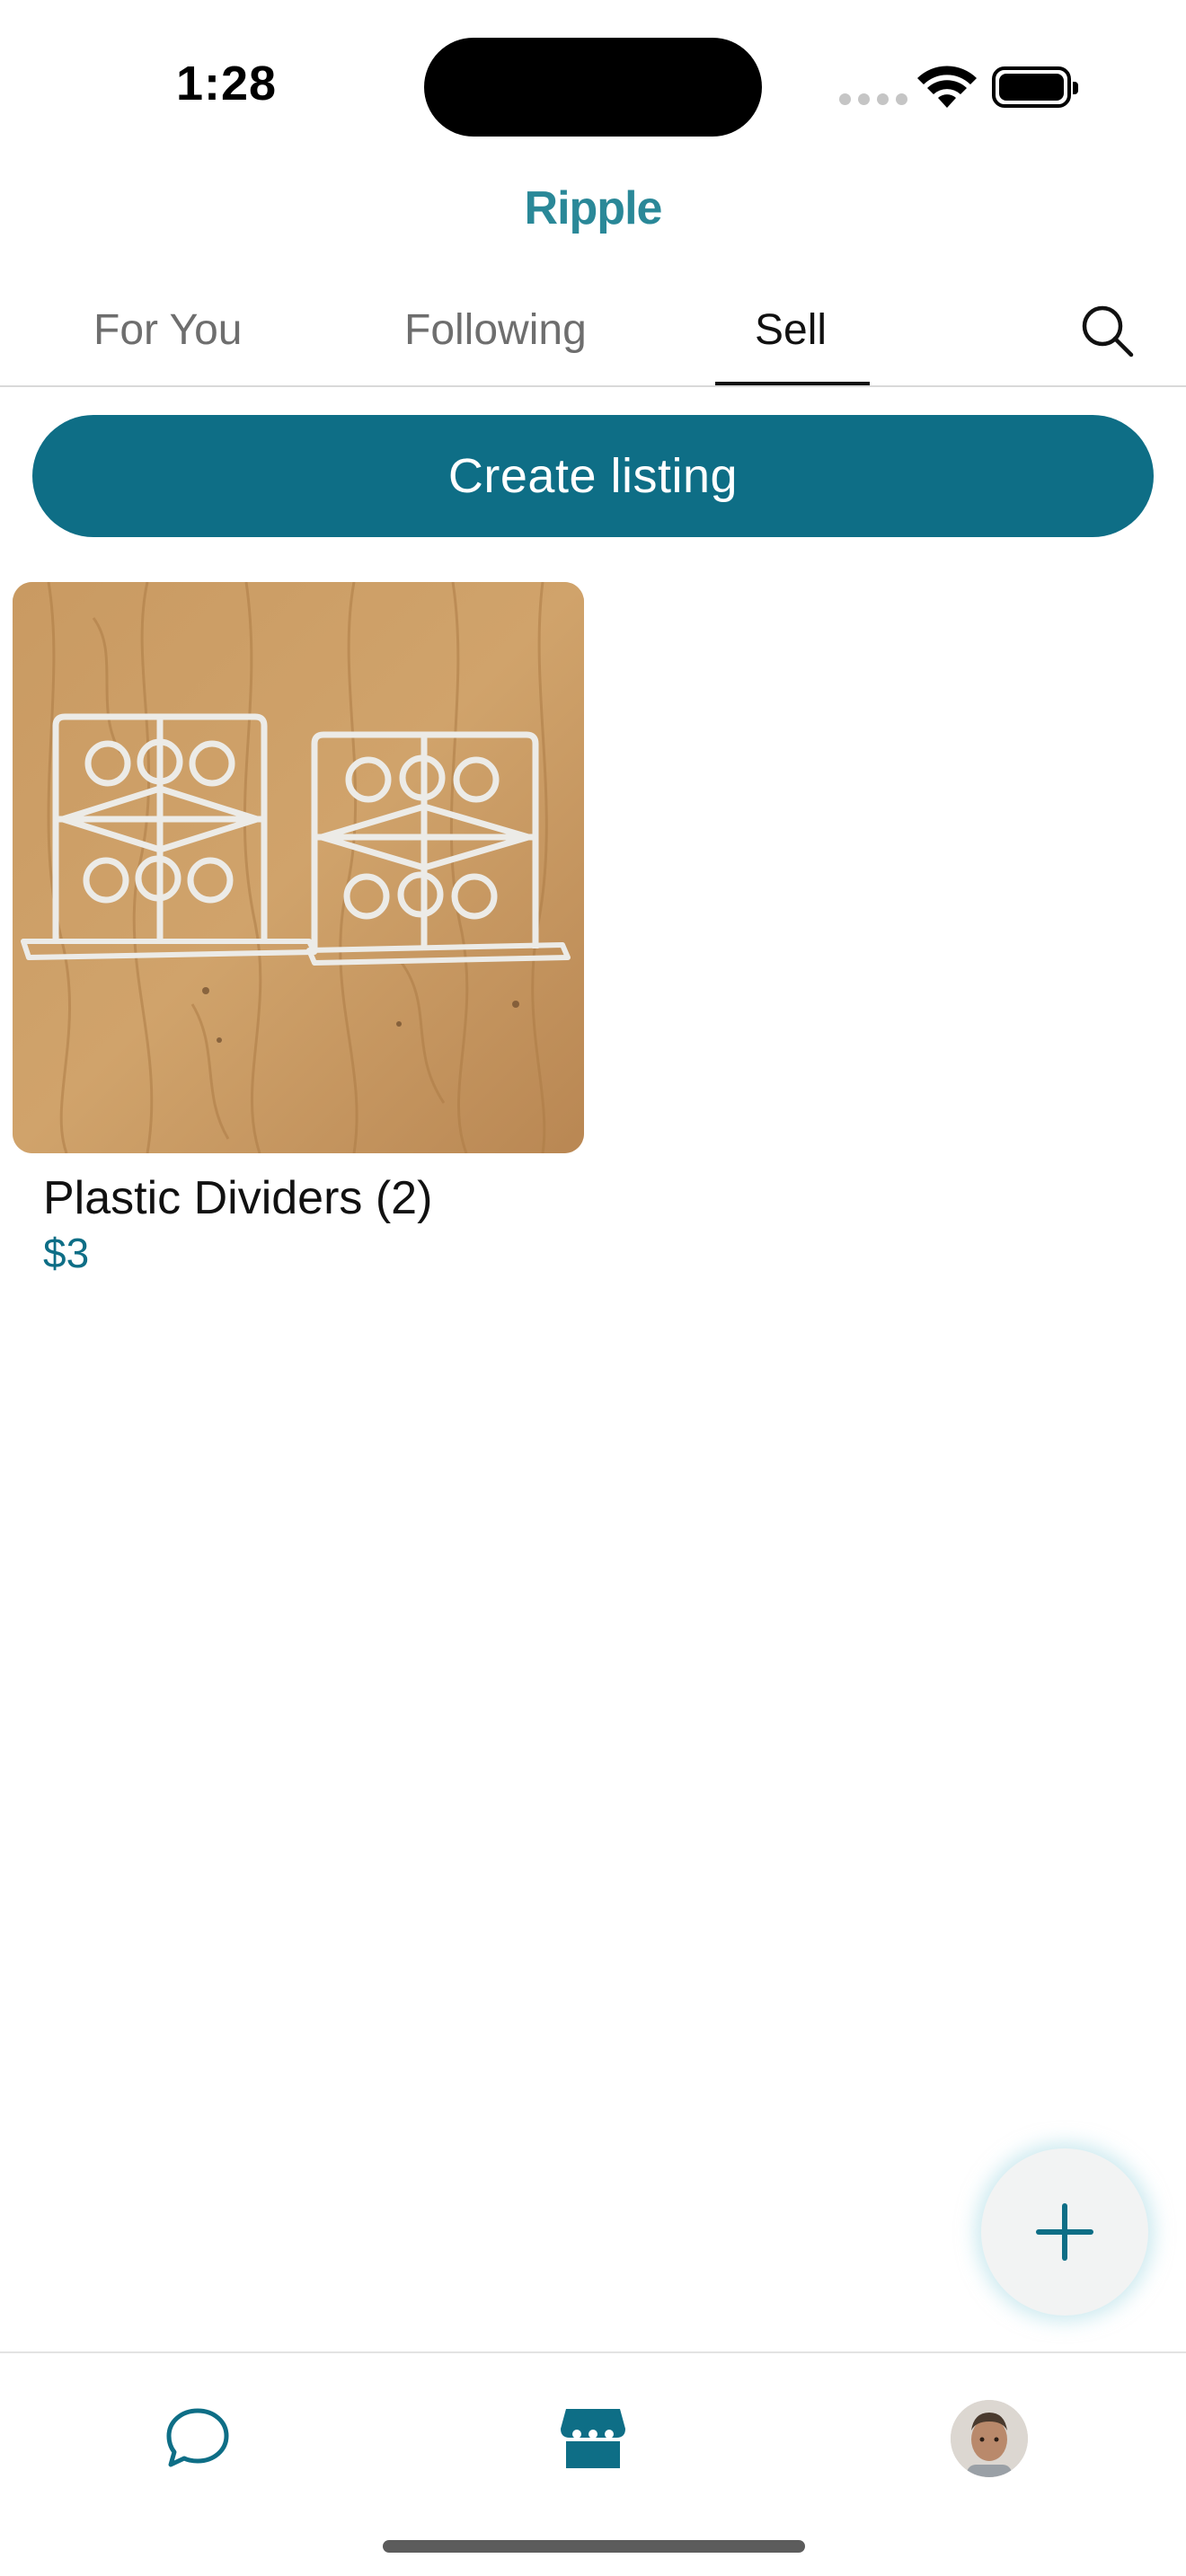  I want to click on plus-icon, so click(1064, 2232).